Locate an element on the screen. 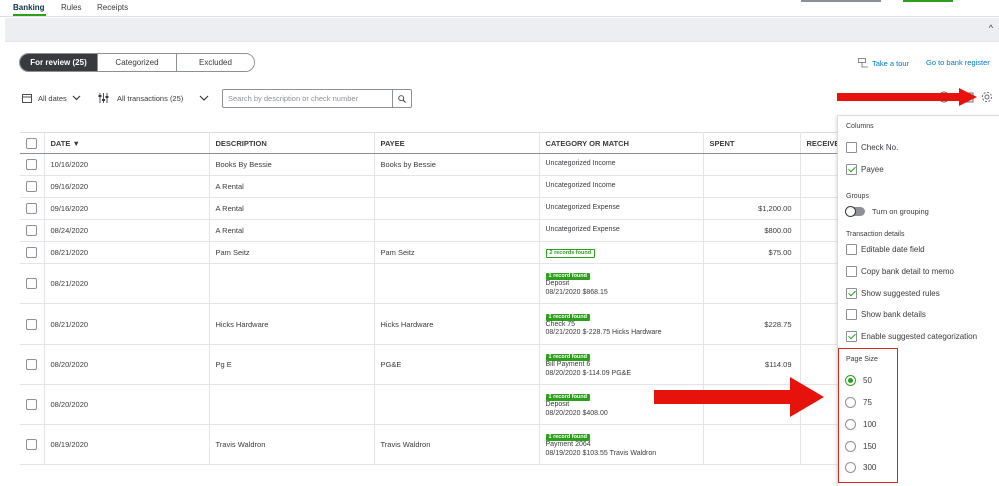  go-to-bank-register-link: Go to bank register is located at coordinates (958, 62).